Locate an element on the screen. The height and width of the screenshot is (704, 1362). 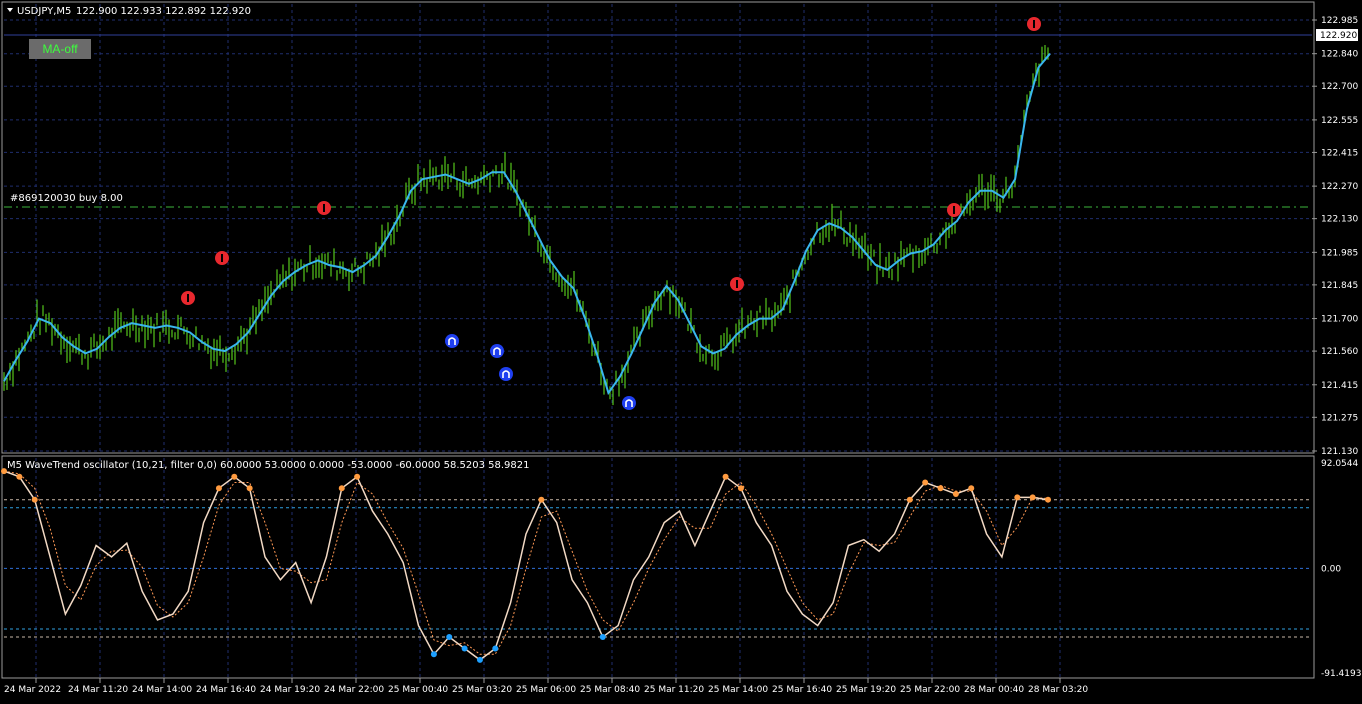
time-tick-label: 24 Mar 11:20 is located at coordinates (98, 690).